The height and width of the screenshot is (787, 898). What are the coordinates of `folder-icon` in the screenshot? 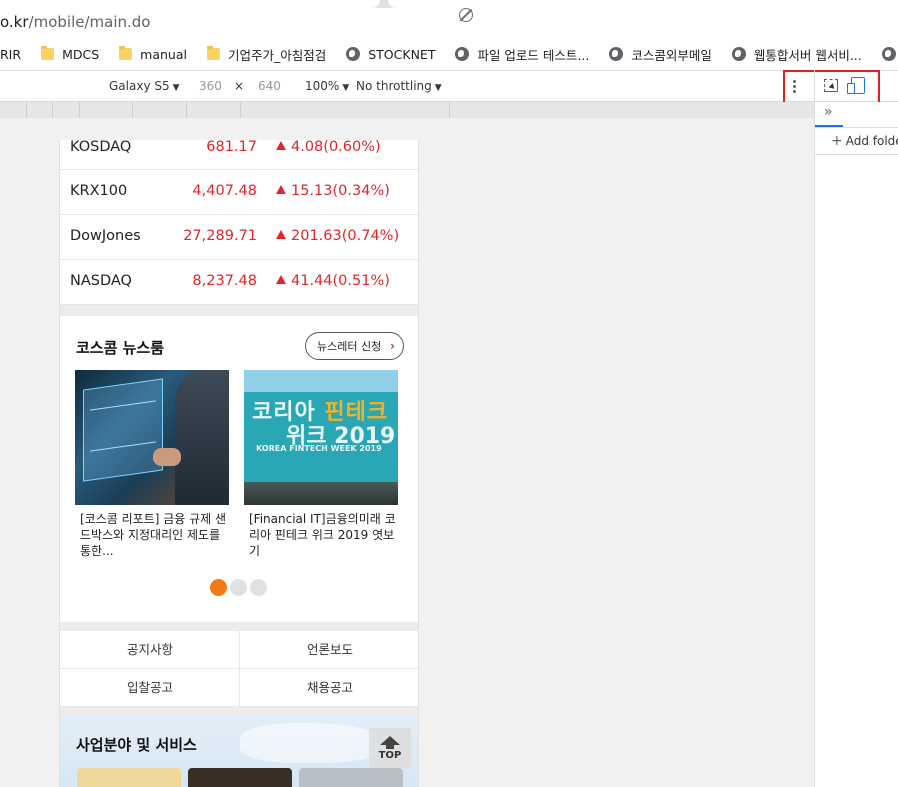 It's located at (48, 53).